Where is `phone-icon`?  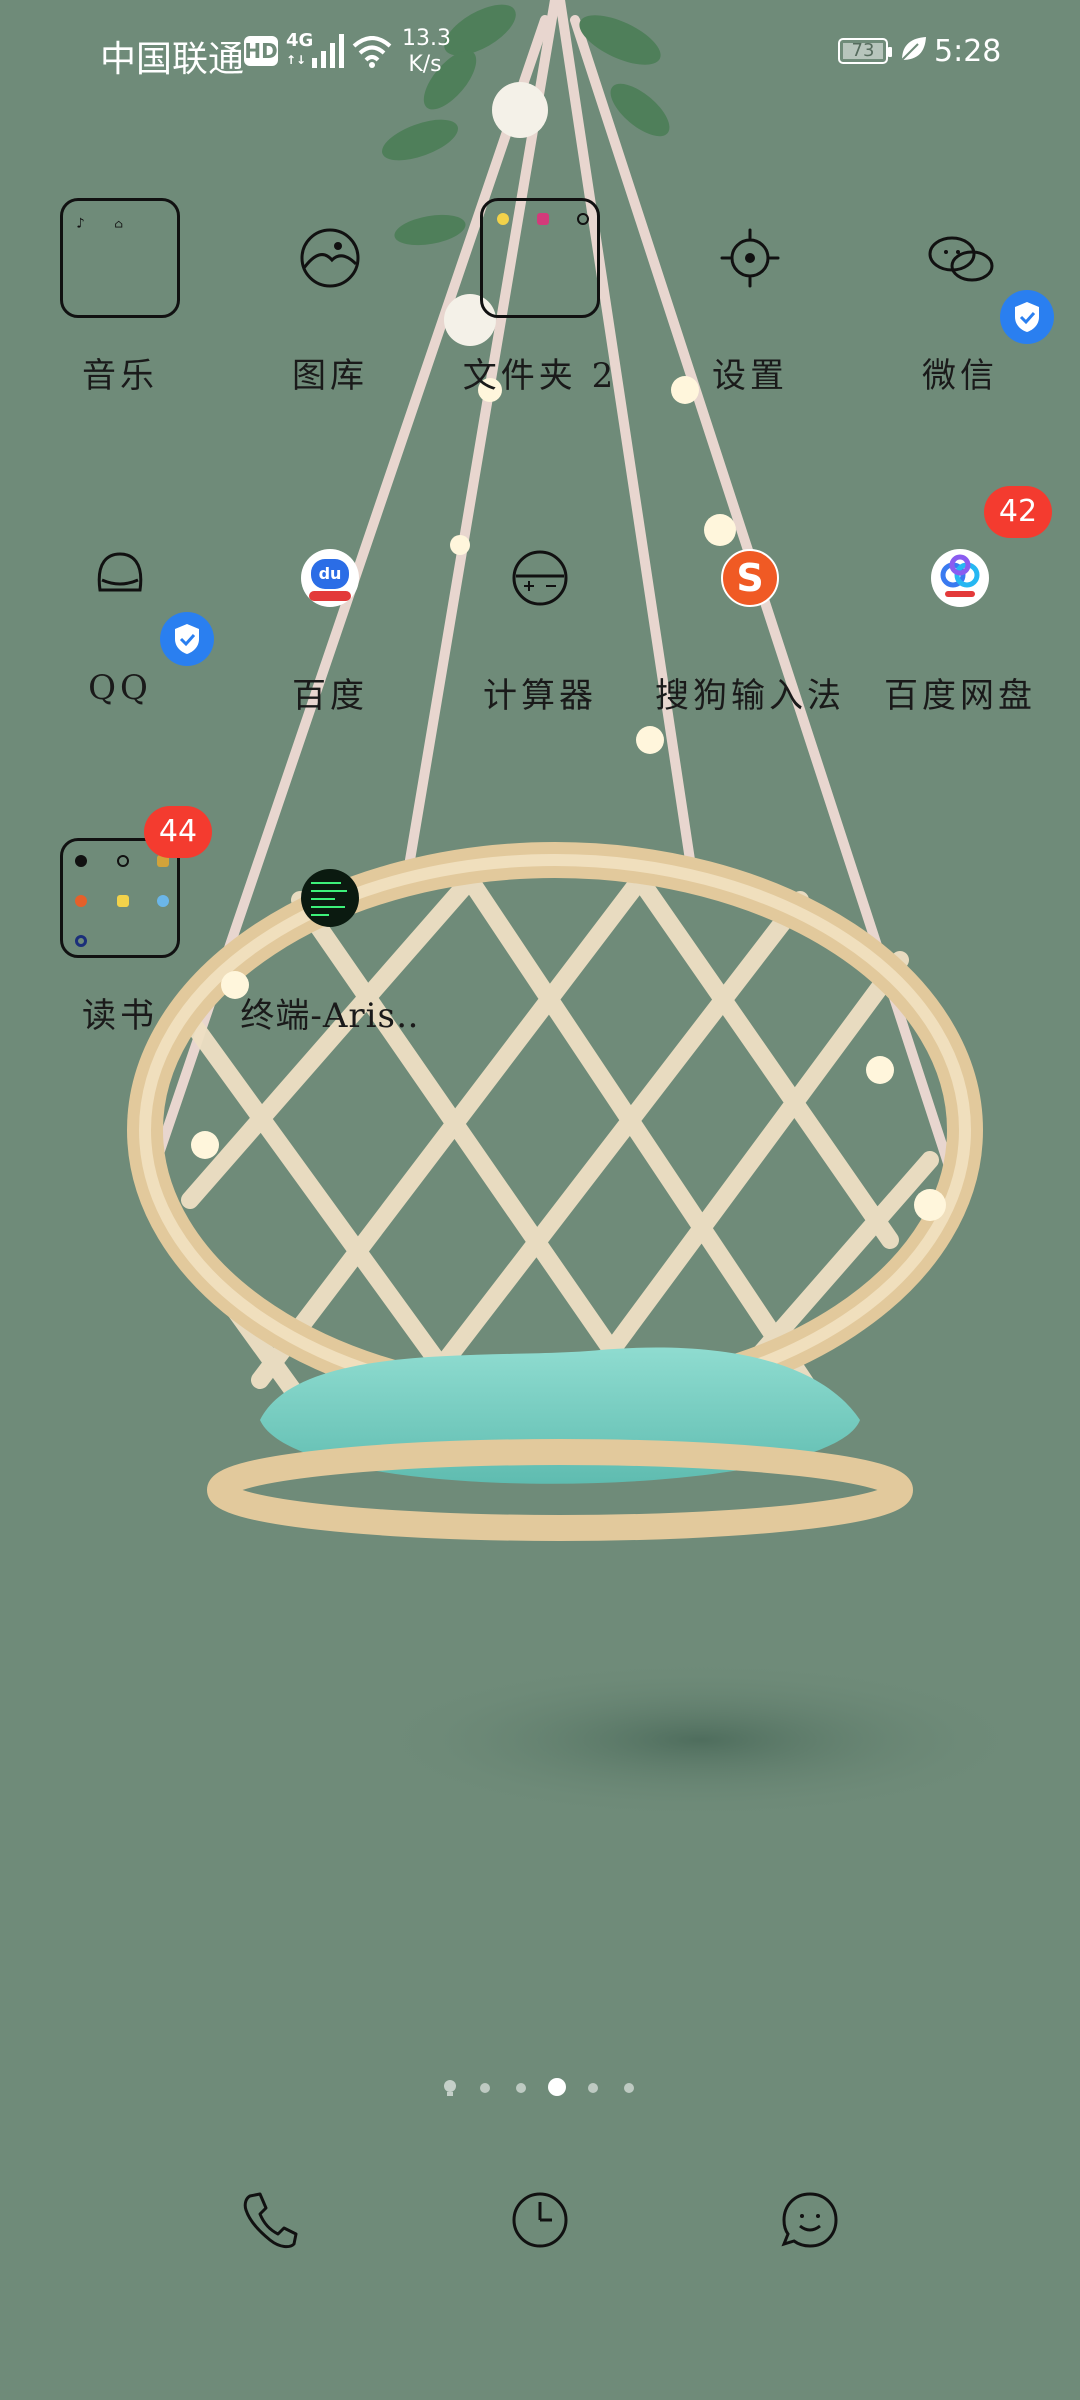
phone-icon is located at coordinates (270, 2220).